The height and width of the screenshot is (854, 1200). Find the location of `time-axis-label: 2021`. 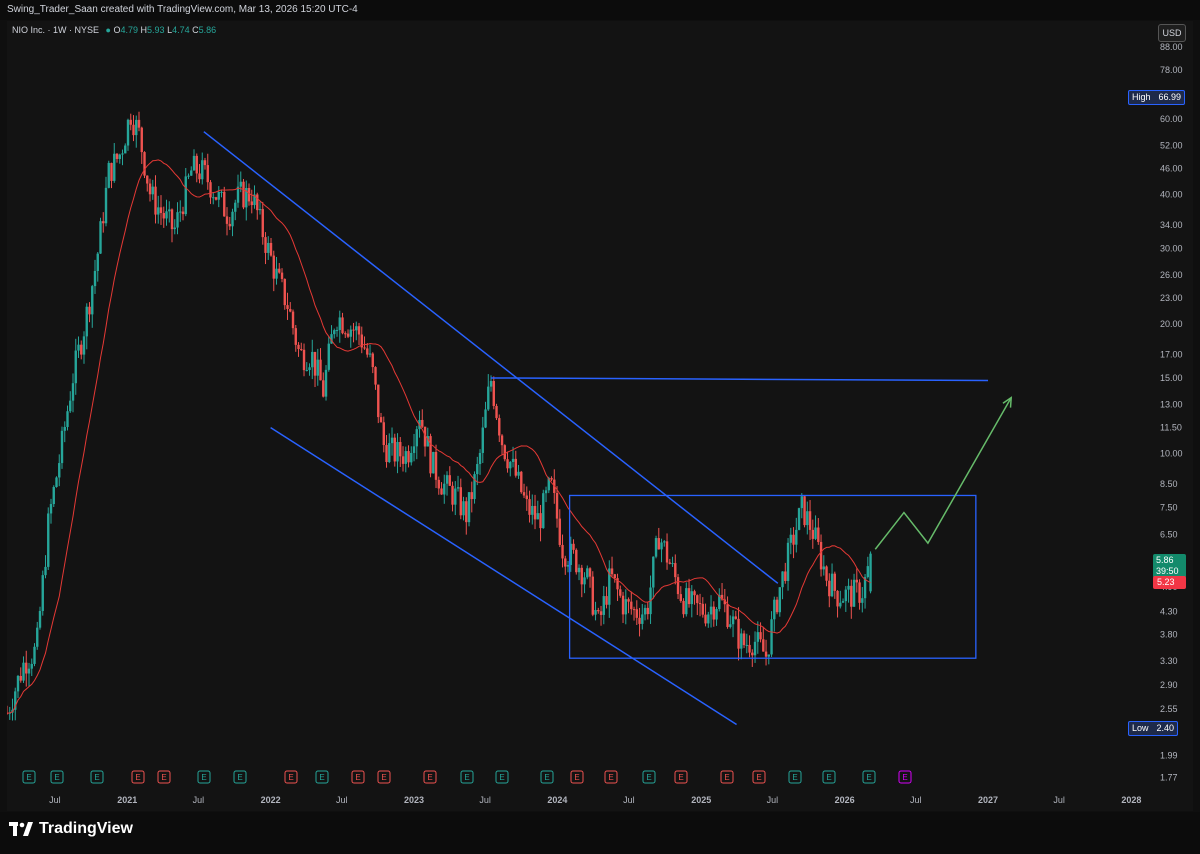

time-axis-label: 2021 is located at coordinates (127, 800).